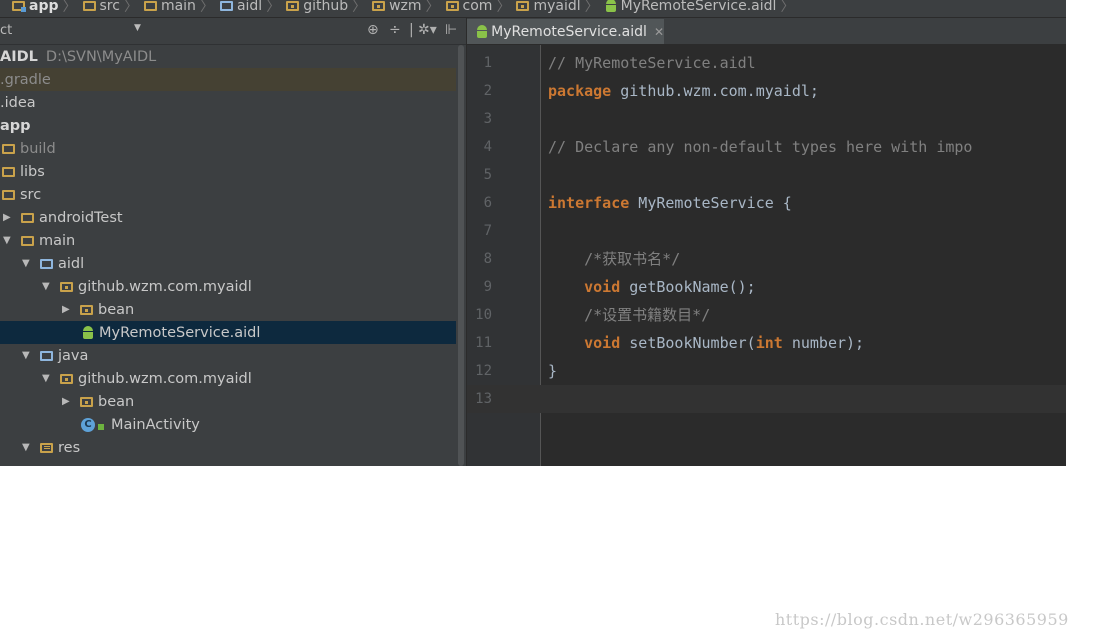 This screenshot has width=1106, height=641. I want to click on code-text: /*获取书名*/, so click(614, 259).